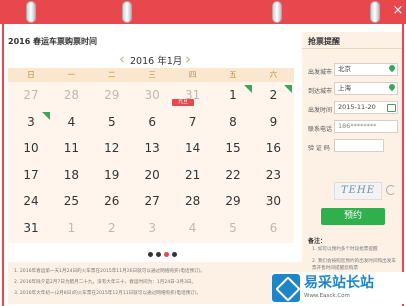  Describe the element at coordinates (31, 12) in the screenshot. I see `binder-ring-icon` at that location.